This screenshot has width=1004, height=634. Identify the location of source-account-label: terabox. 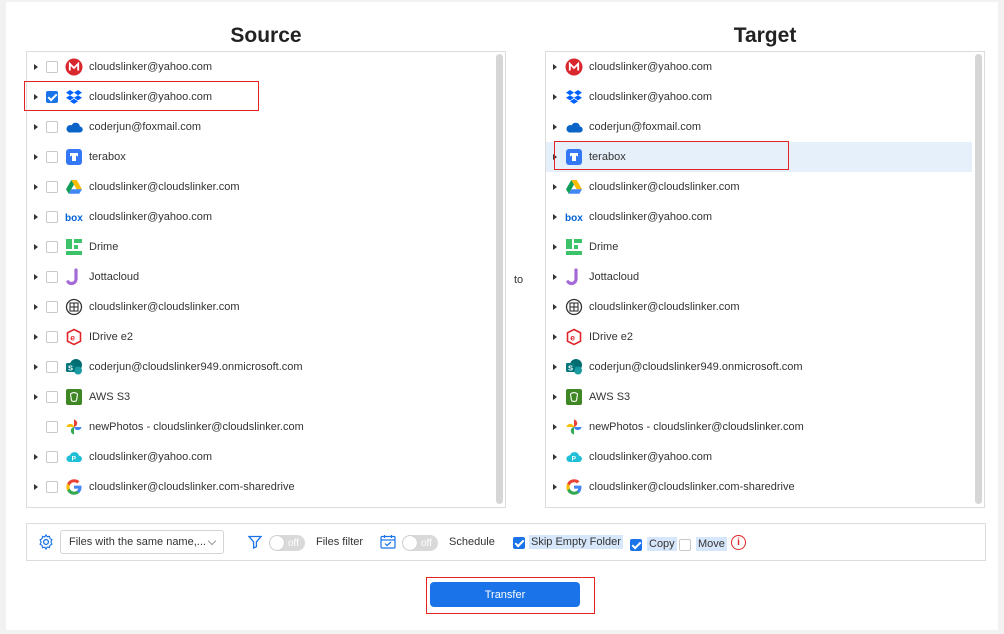
(107, 157).